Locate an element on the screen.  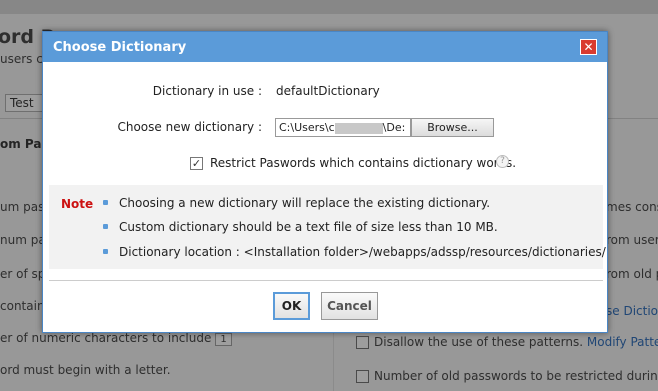
file-path-end: \De: is located at coordinates (394, 127).